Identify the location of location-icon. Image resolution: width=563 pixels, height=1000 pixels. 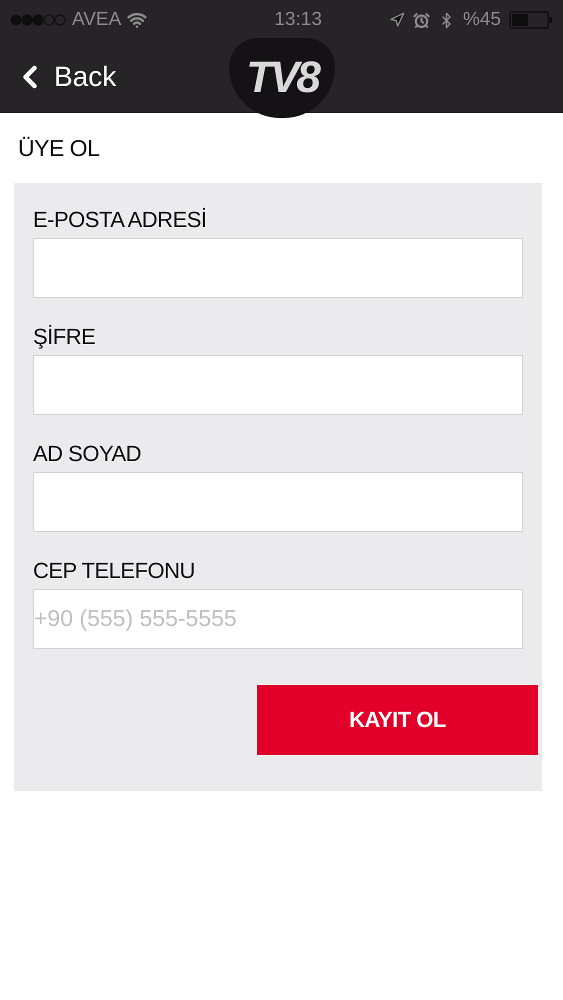
(396, 20).